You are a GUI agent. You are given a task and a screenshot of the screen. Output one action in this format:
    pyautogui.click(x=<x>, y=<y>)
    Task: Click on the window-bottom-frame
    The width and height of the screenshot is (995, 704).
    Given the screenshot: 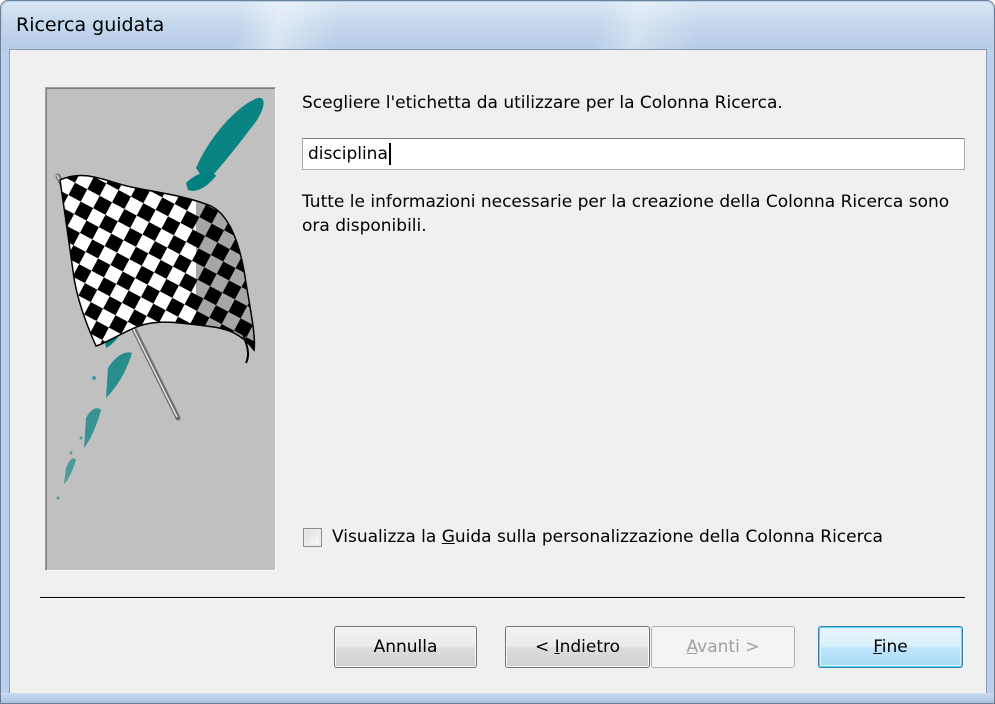 What is the action you would take?
    pyautogui.click(x=497, y=698)
    